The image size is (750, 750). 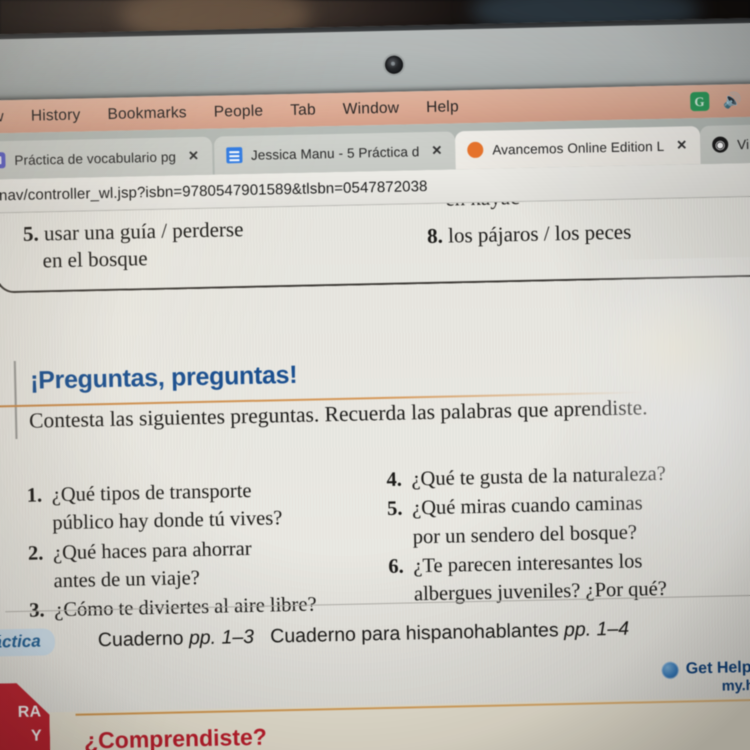 I want to click on tab-label: Jessica Manu - 5 Práctica d, so click(x=335, y=153).